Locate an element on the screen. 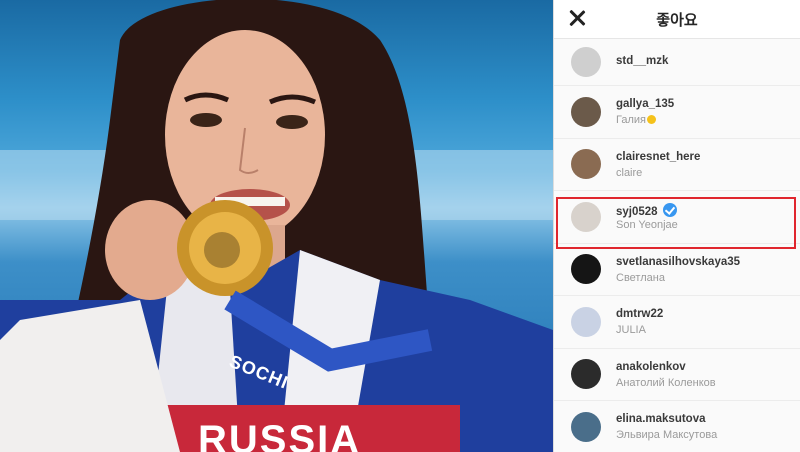 This screenshot has height=452, width=800. username: std__mzk is located at coordinates (642, 61).